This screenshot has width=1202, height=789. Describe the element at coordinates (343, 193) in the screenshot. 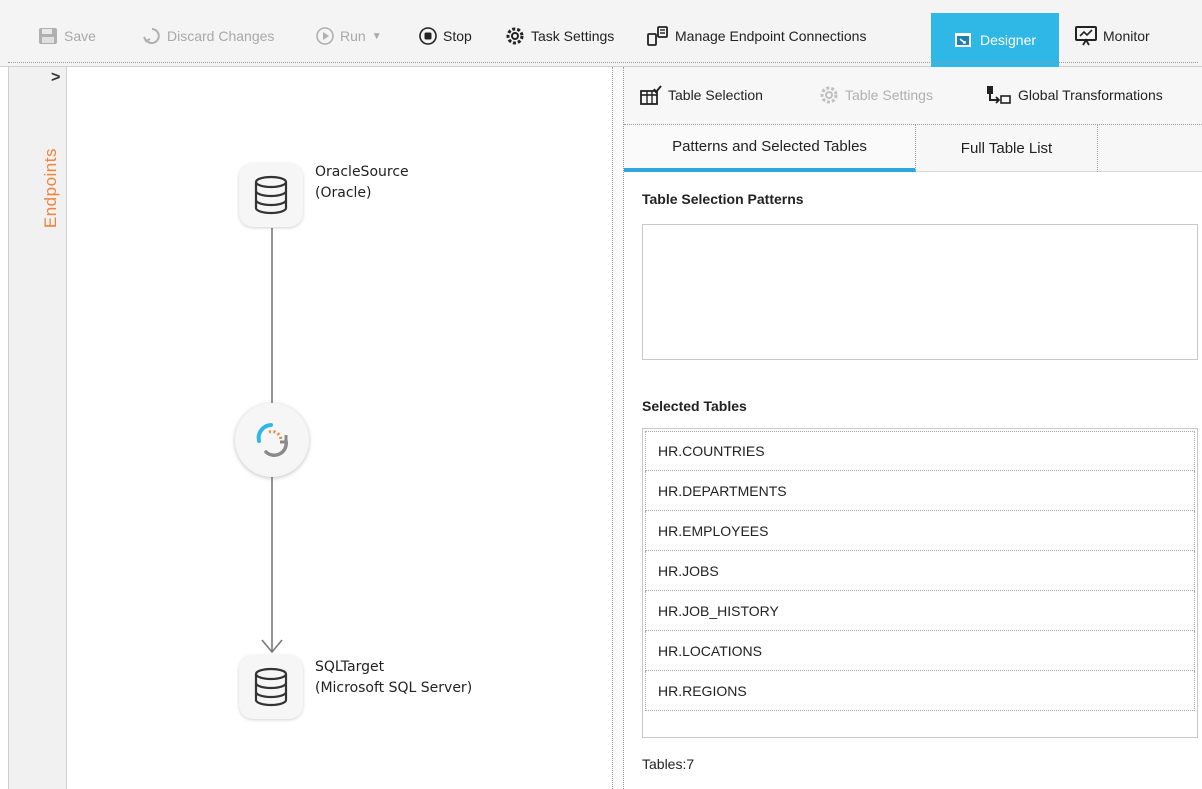

I see `source-type: (Oracle)` at that location.